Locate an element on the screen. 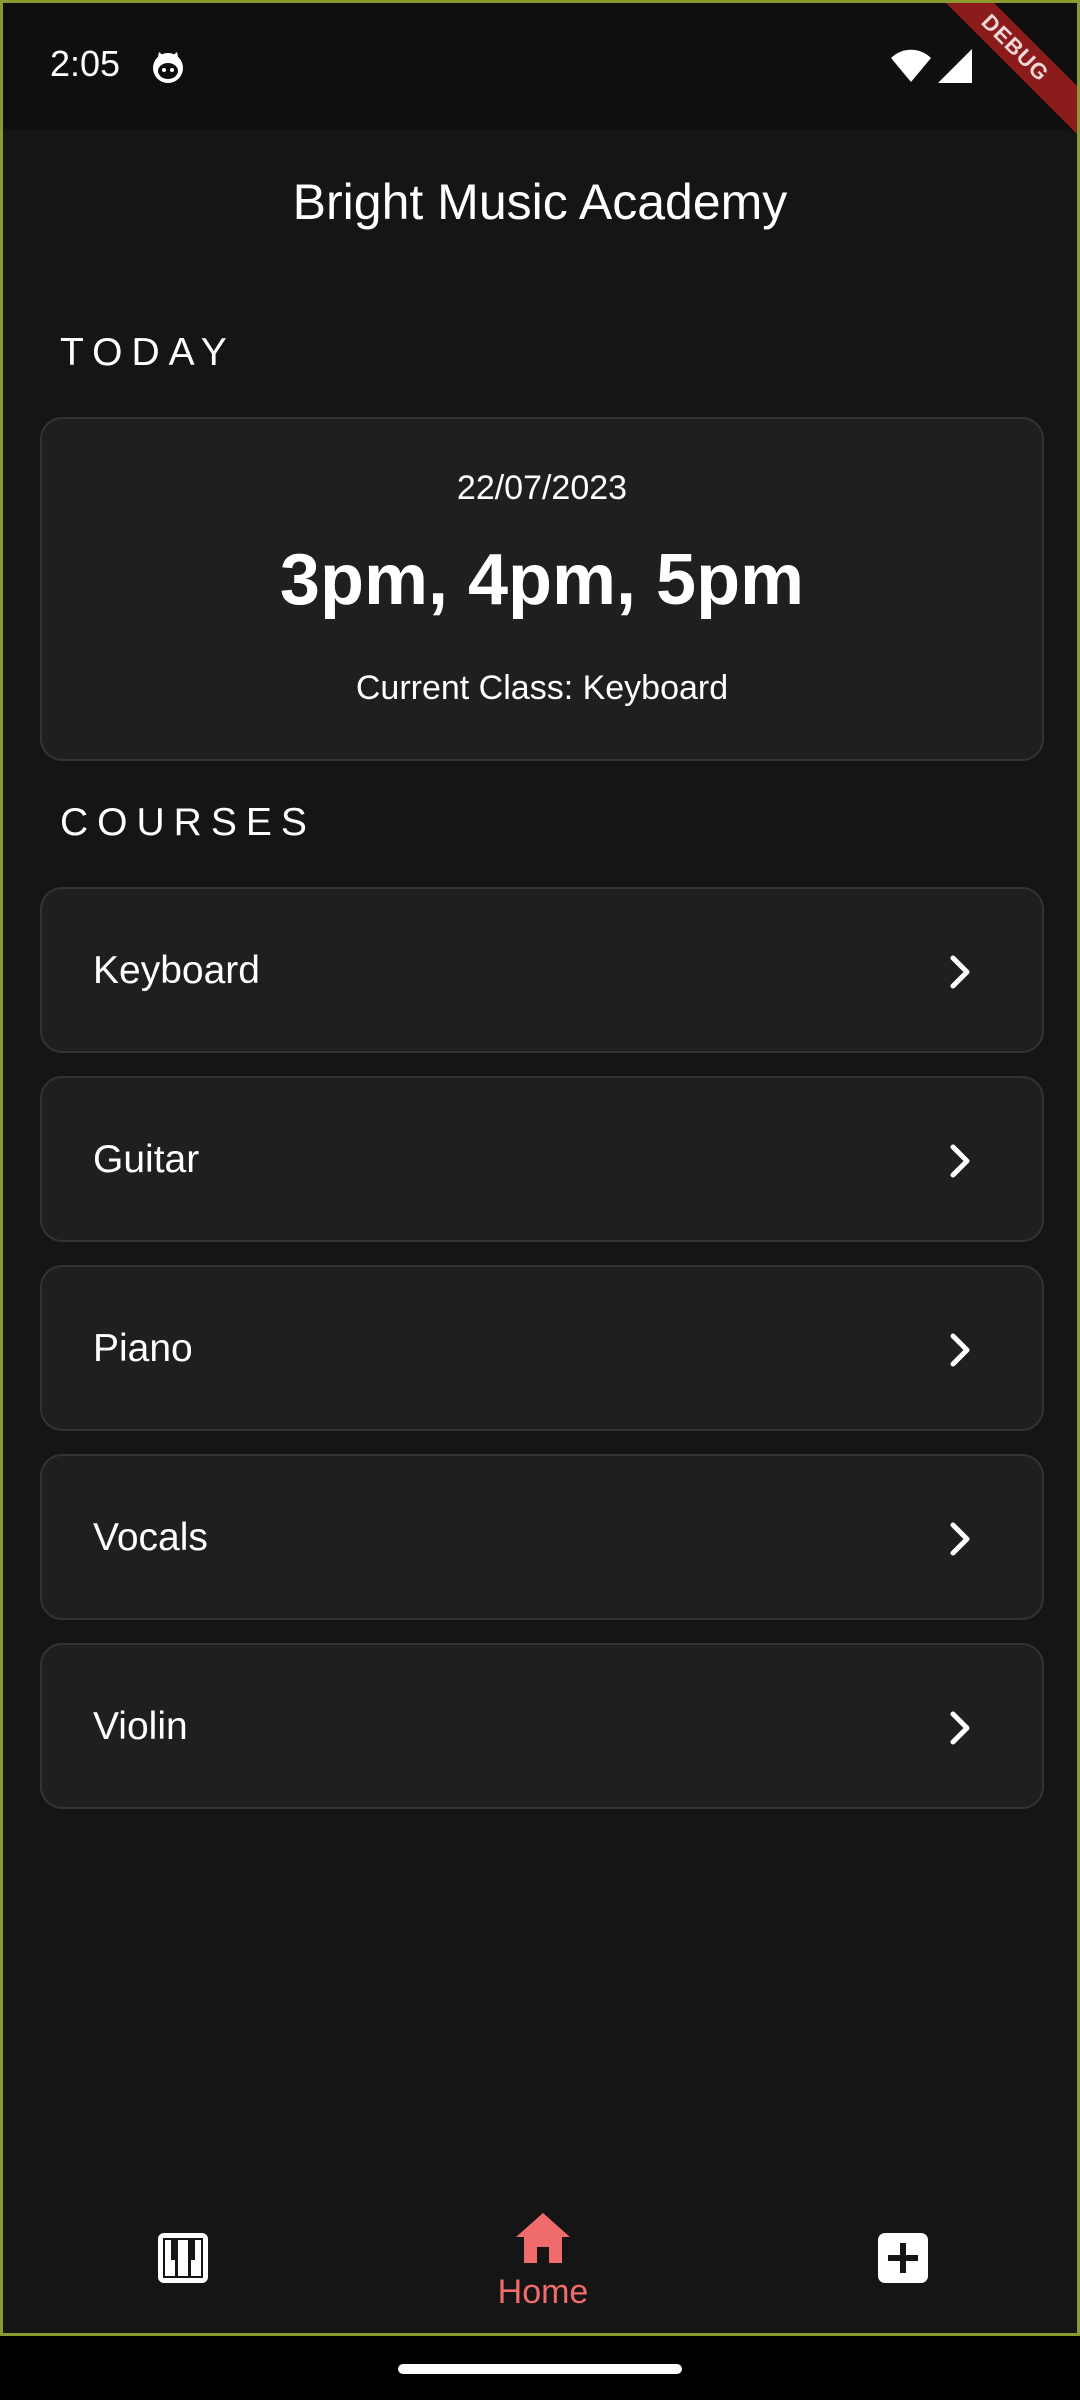 This screenshot has height=2400, width=1080. wifi-icon is located at coordinates (911, 65).